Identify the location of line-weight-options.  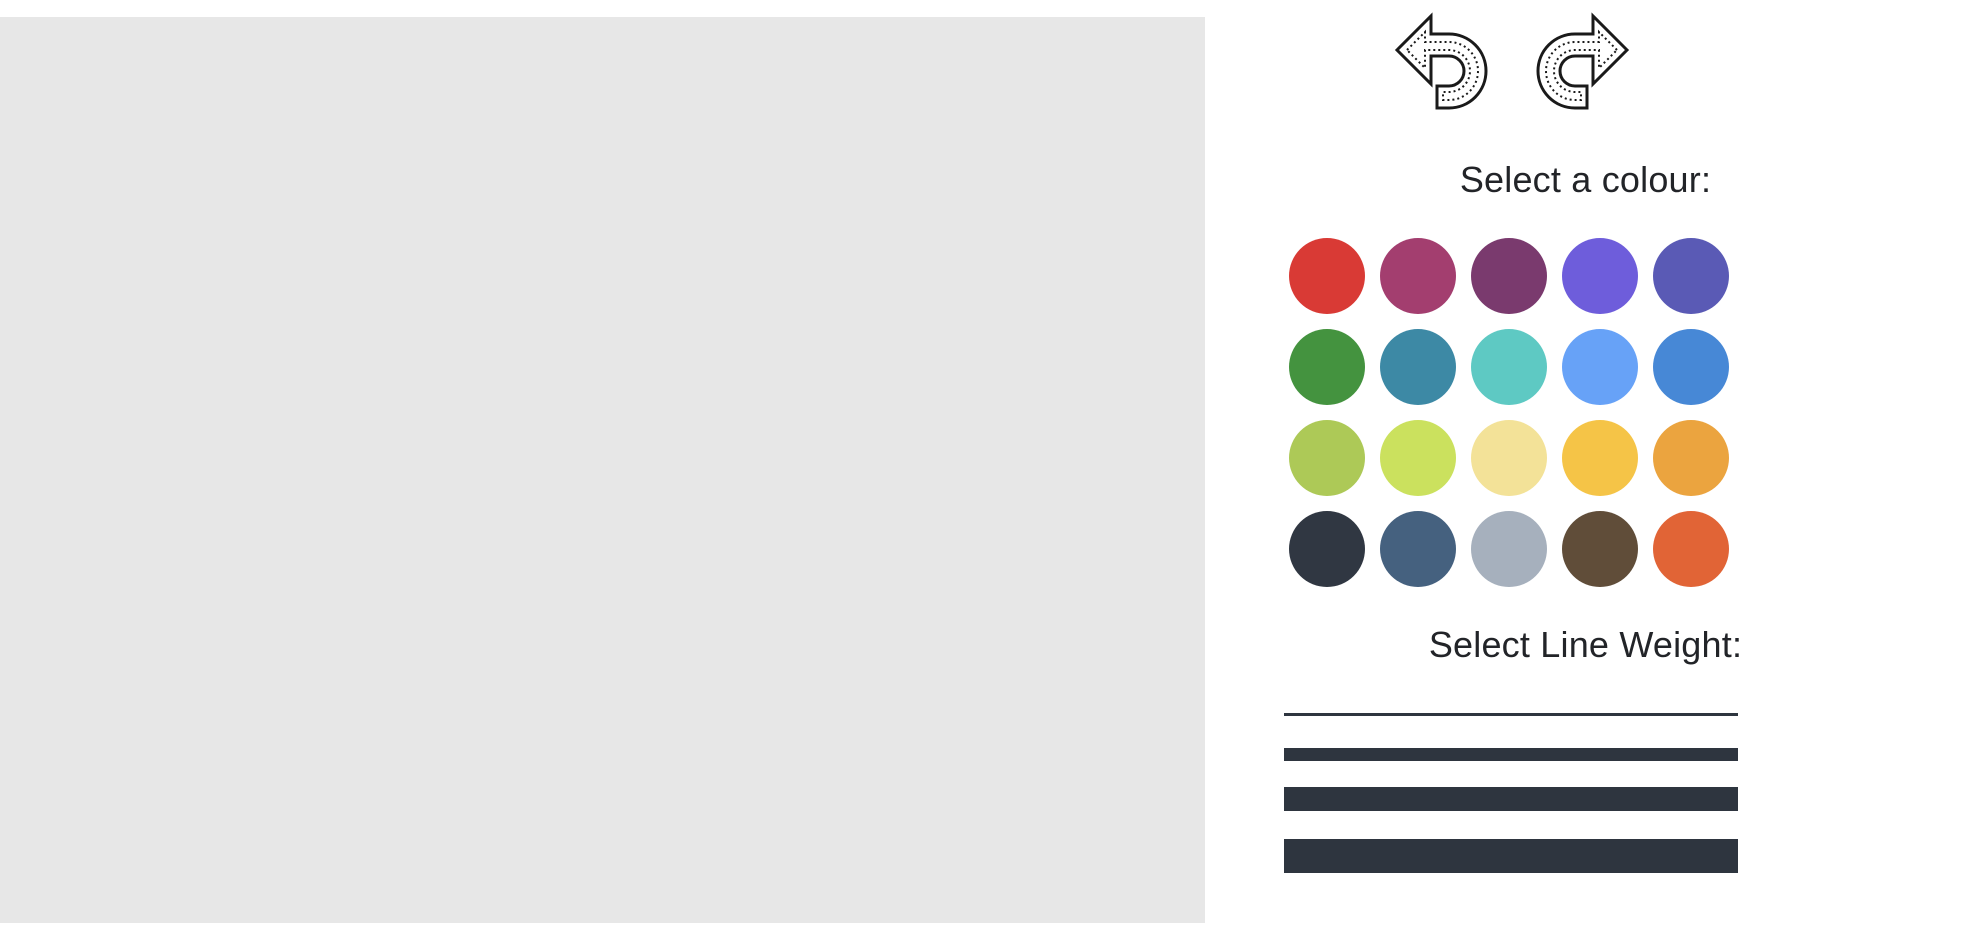
(1511, 790).